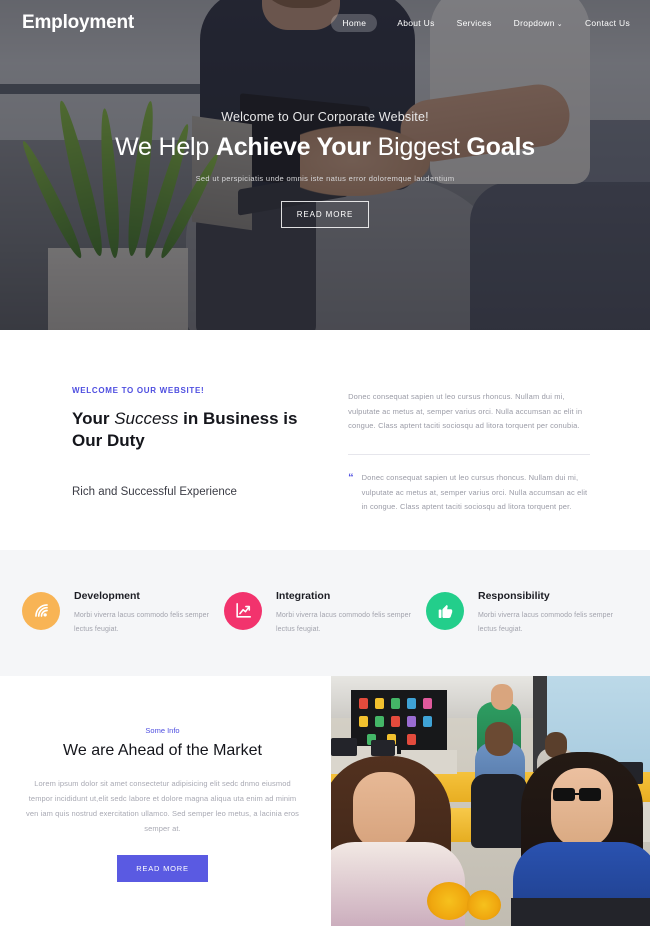  What do you see at coordinates (293, 147) in the screenshot?
I see `hero-title-part2: Achieve Your` at bounding box center [293, 147].